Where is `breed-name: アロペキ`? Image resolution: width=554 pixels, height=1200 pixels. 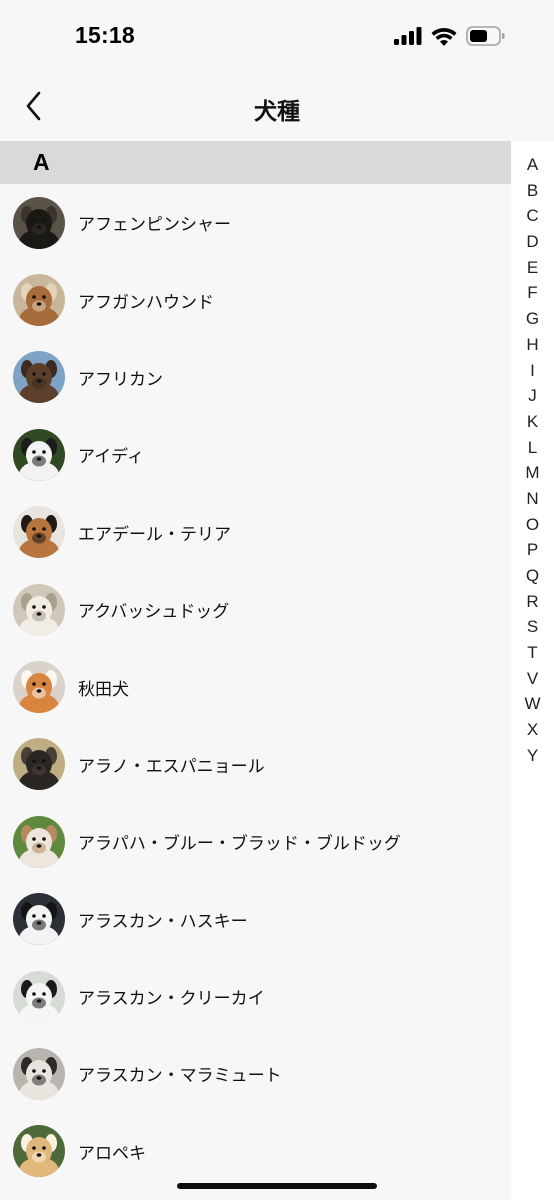
breed-name: アロペキ is located at coordinates (112, 1153).